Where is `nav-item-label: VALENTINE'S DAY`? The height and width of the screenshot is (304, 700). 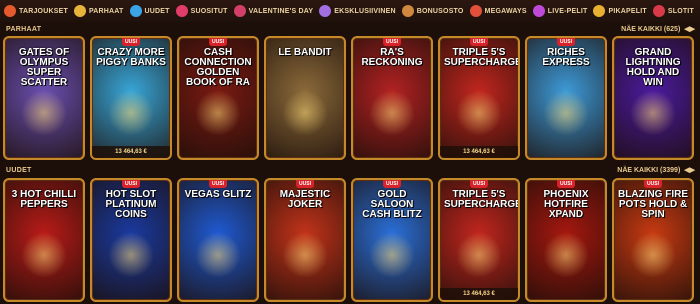 nav-item-label: VALENTINE'S DAY is located at coordinates (281, 11).